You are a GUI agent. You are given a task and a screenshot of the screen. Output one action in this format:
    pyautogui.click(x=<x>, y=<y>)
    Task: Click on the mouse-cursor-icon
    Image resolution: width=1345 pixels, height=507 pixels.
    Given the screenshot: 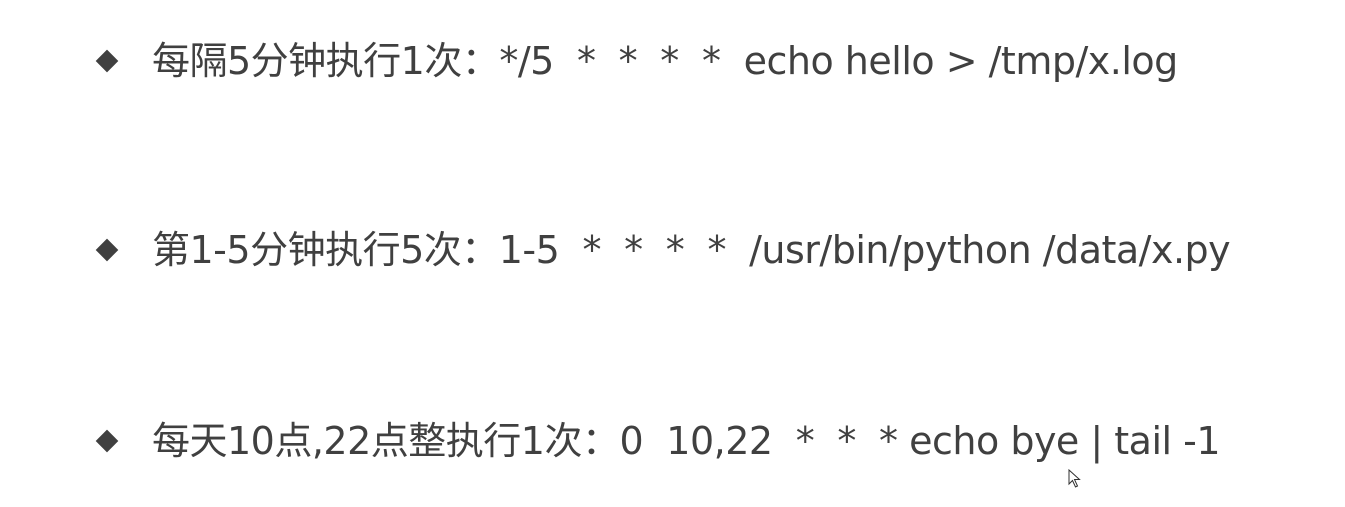 What is the action you would take?
    pyautogui.click(x=1074, y=478)
    